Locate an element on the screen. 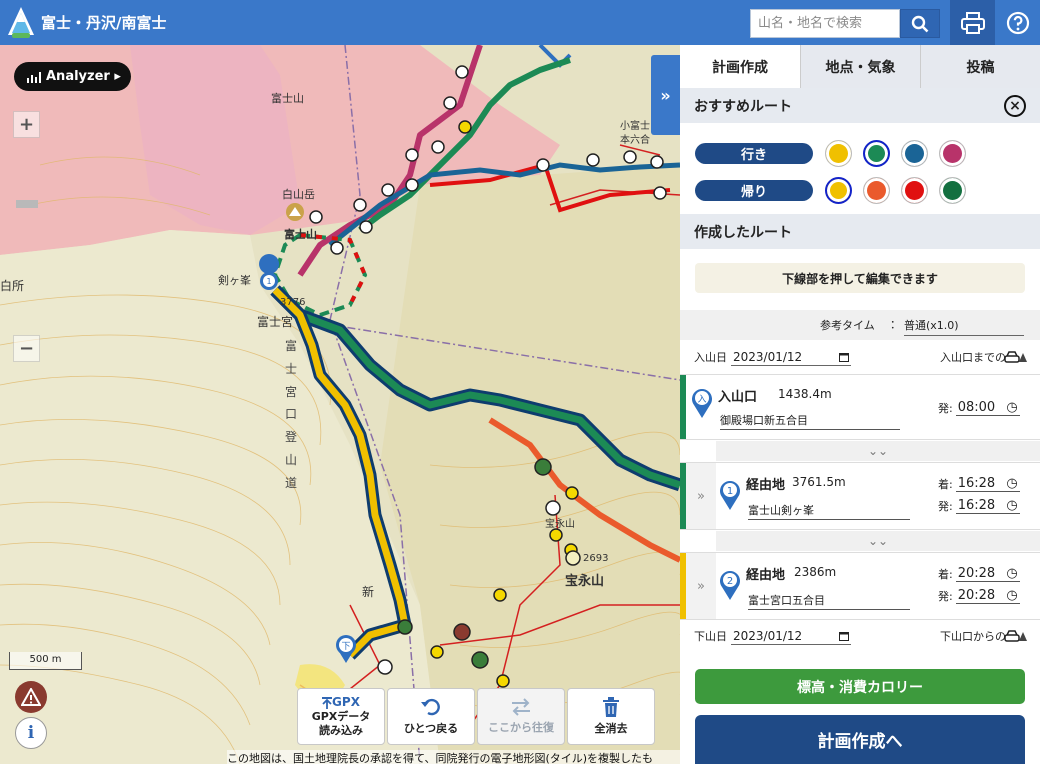 This screenshot has width=1040, height=764. arrive-label: 着: is located at coordinates (945, 574).